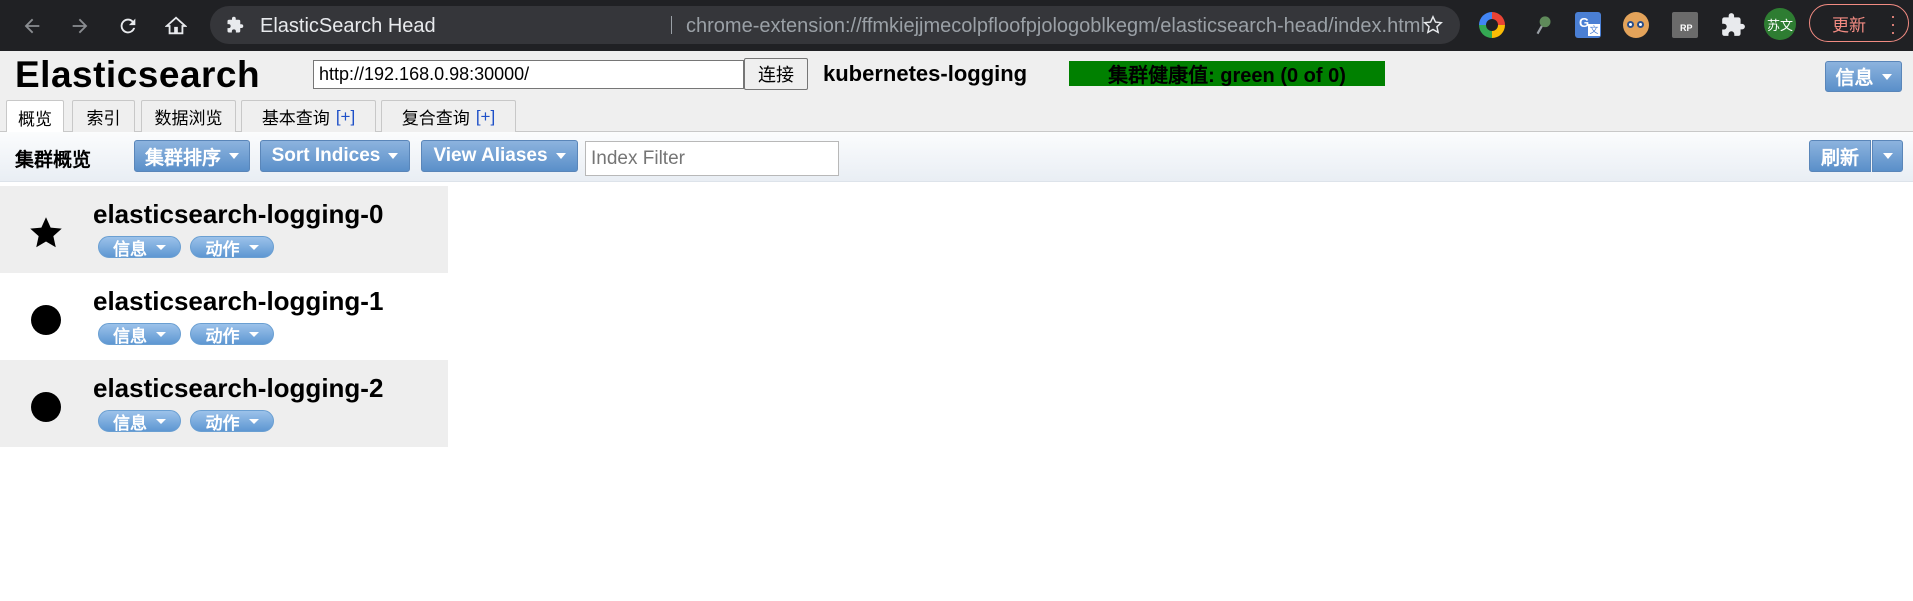 The height and width of the screenshot is (601, 1913). What do you see at coordinates (1544, 25) in the screenshot?
I see `pin-extension-icon` at bounding box center [1544, 25].